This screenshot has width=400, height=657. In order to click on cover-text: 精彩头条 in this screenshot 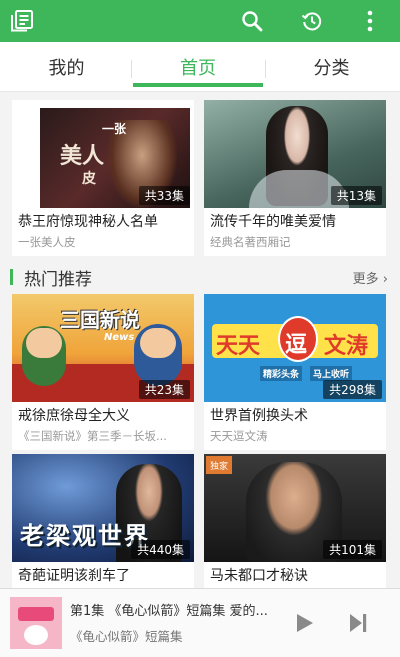, I will do `click(281, 373)`.